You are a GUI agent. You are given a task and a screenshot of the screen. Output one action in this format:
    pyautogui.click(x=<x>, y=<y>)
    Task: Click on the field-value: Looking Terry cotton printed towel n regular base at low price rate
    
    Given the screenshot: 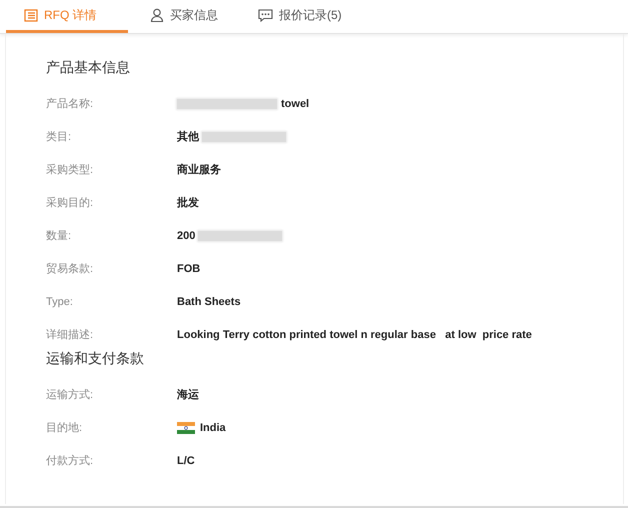 What is the action you would take?
    pyautogui.click(x=354, y=334)
    